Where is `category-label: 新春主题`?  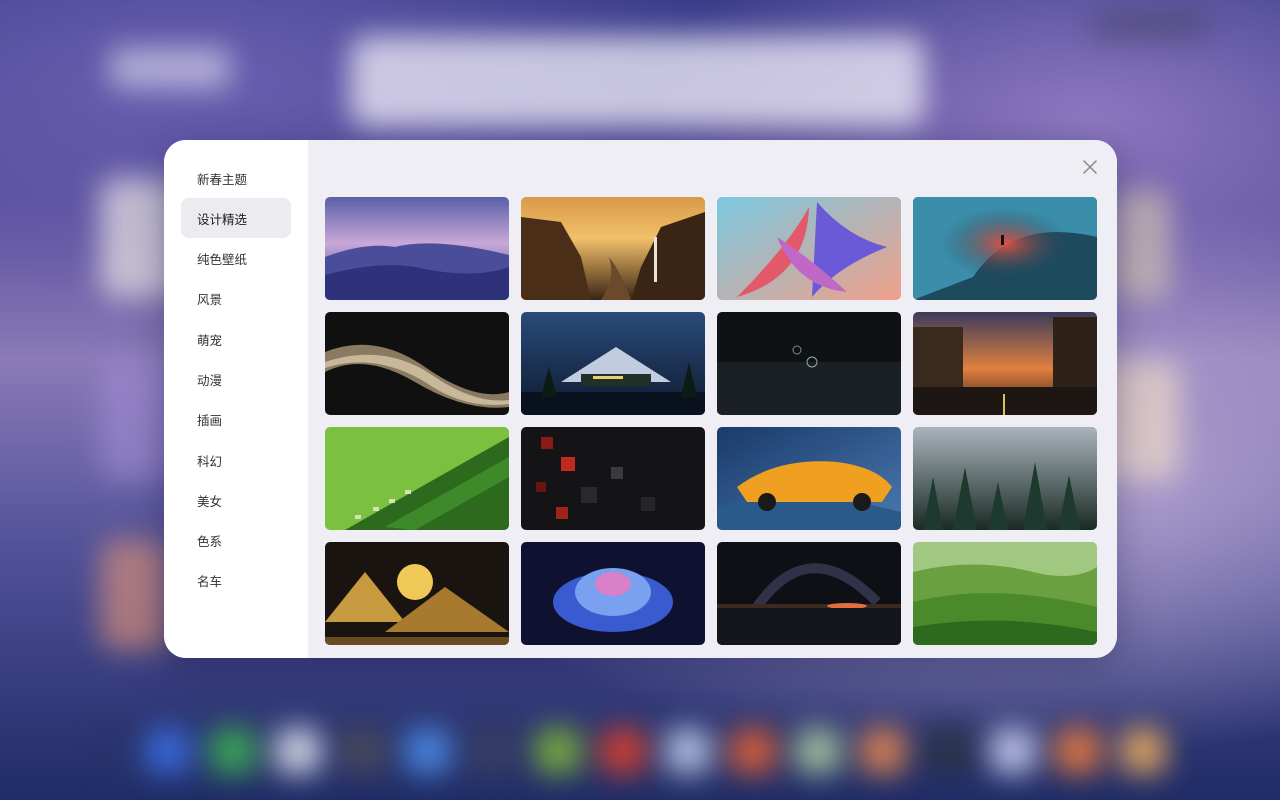 category-label: 新春主题 is located at coordinates (222, 179).